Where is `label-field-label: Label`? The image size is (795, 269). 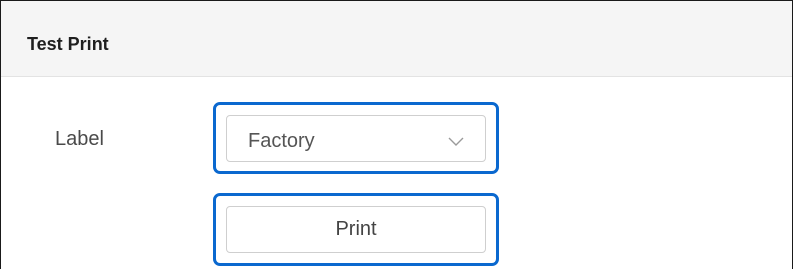 label-field-label: Label is located at coordinates (79, 139).